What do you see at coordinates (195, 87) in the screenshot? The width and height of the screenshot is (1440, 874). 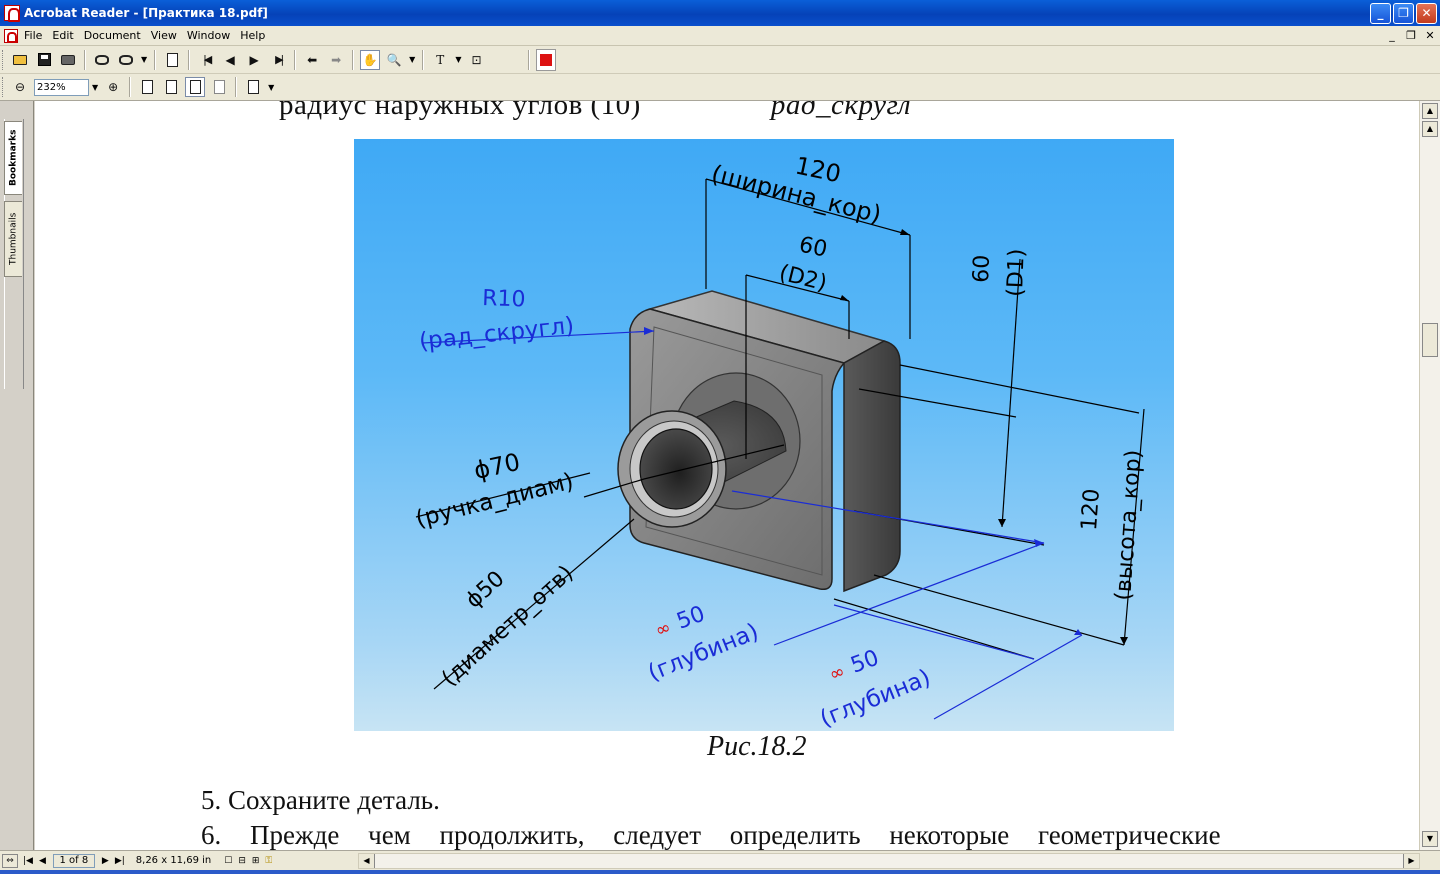 I see `fit-width-button` at bounding box center [195, 87].